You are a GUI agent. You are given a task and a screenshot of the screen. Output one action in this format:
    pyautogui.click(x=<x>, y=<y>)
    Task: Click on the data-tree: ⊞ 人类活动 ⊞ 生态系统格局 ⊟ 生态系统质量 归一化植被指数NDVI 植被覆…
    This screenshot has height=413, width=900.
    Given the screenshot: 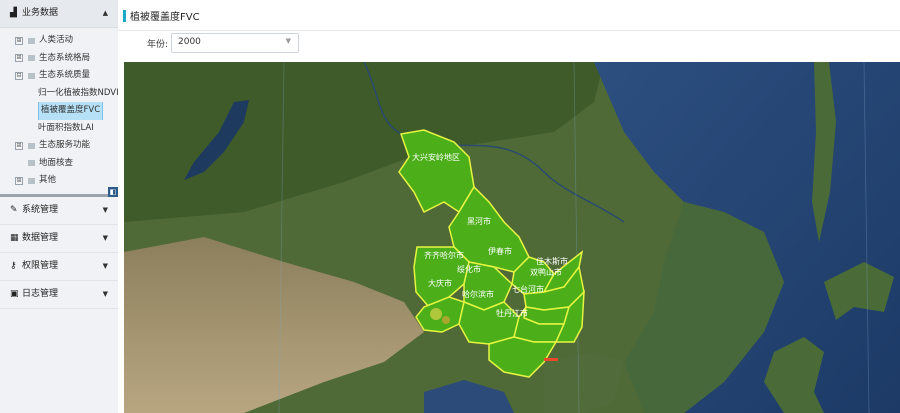 What is the action you would take?
    pyautogui.click(x=59, y=110)
    